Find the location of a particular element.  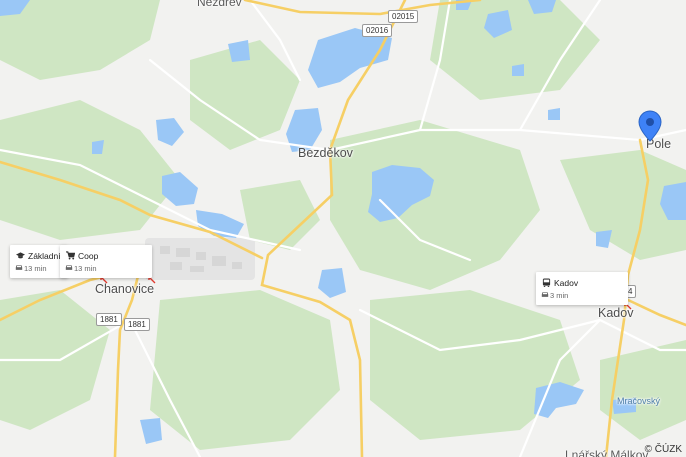

road-shield: 02015 is located at coordinates (403, 16).